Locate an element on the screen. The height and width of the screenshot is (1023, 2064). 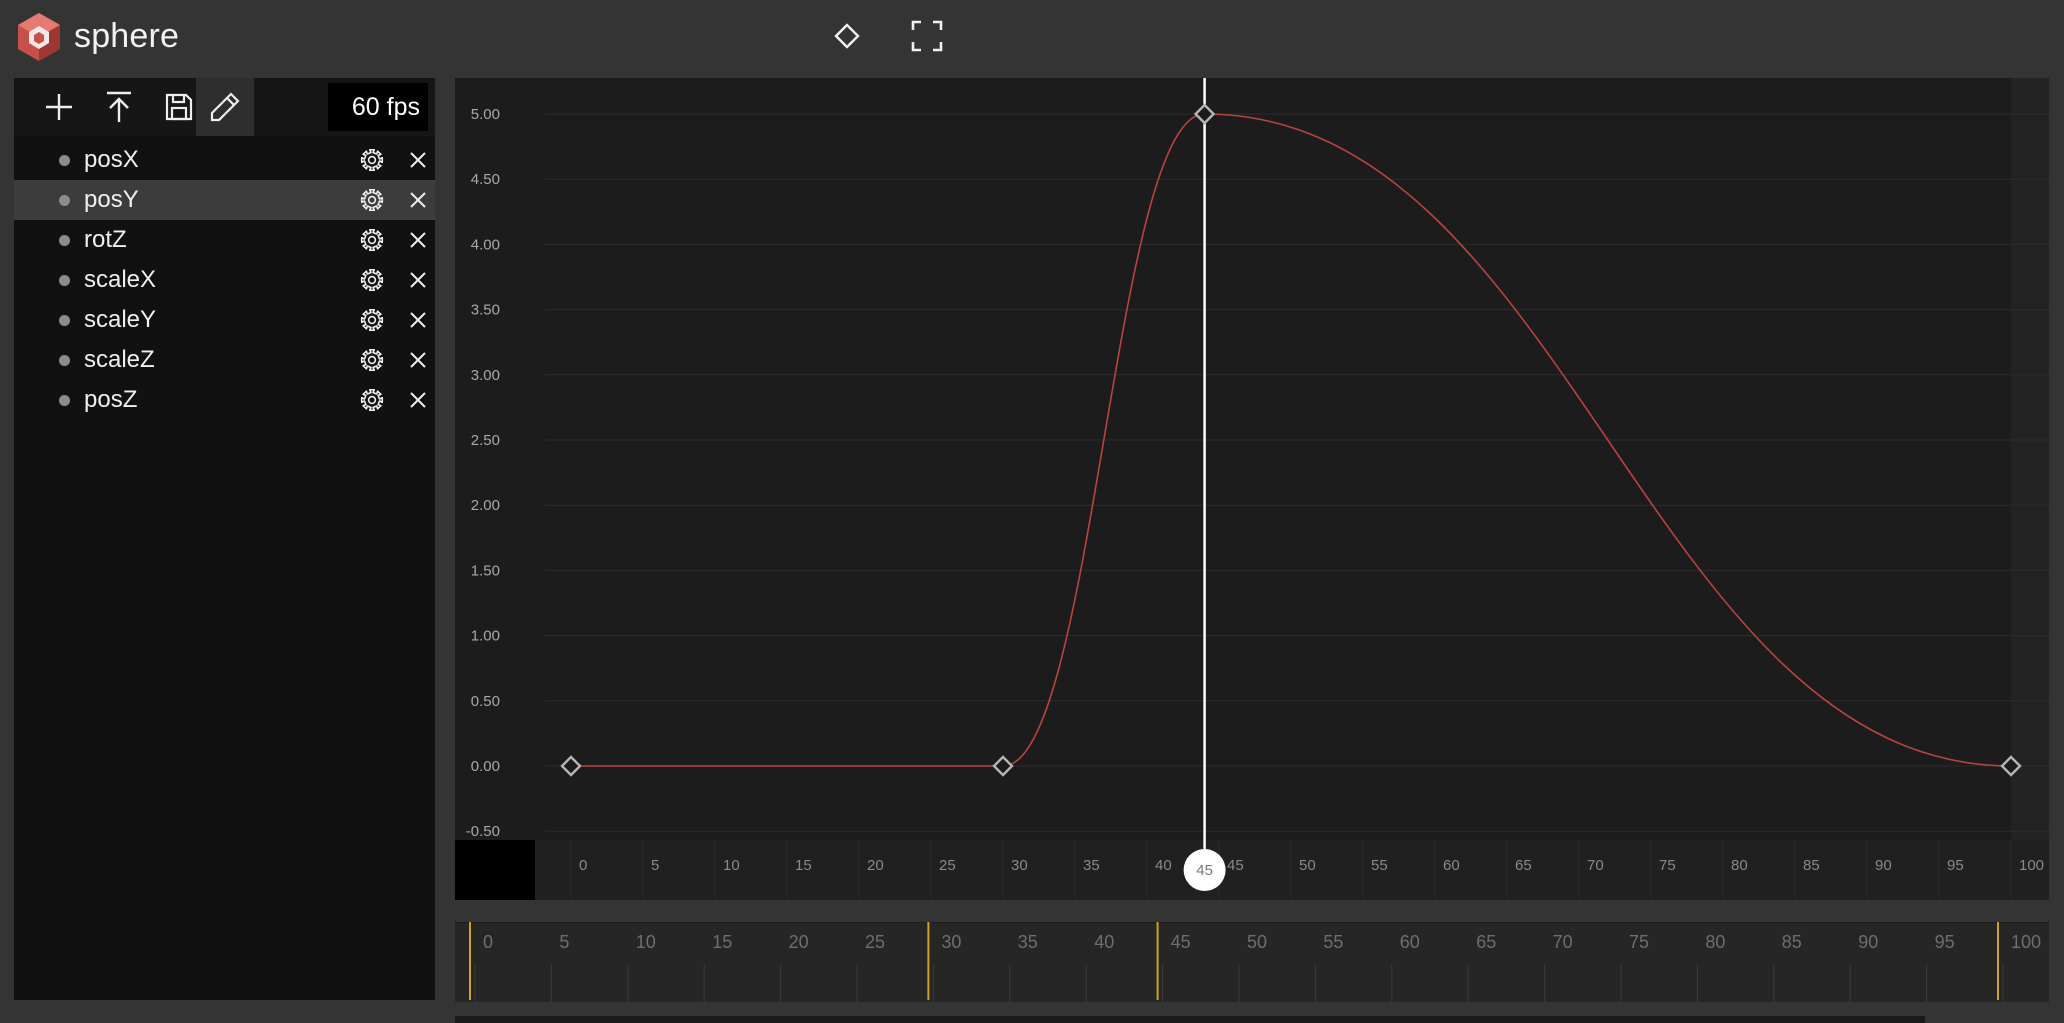
pencil-icon is located at coordinates (225, 107).